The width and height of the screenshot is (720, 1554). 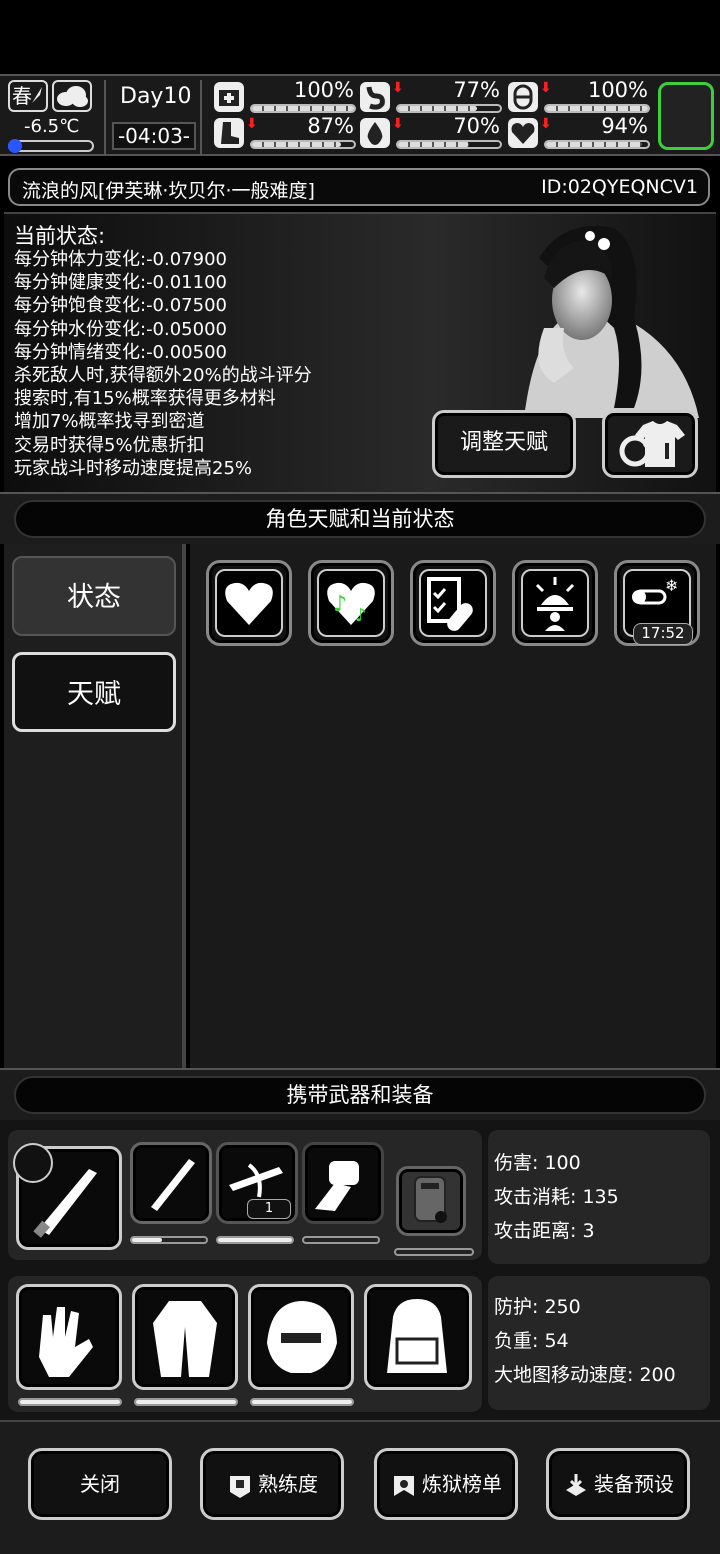 I want to click on clipboard-pill-icon, so click(x=450, y=604).